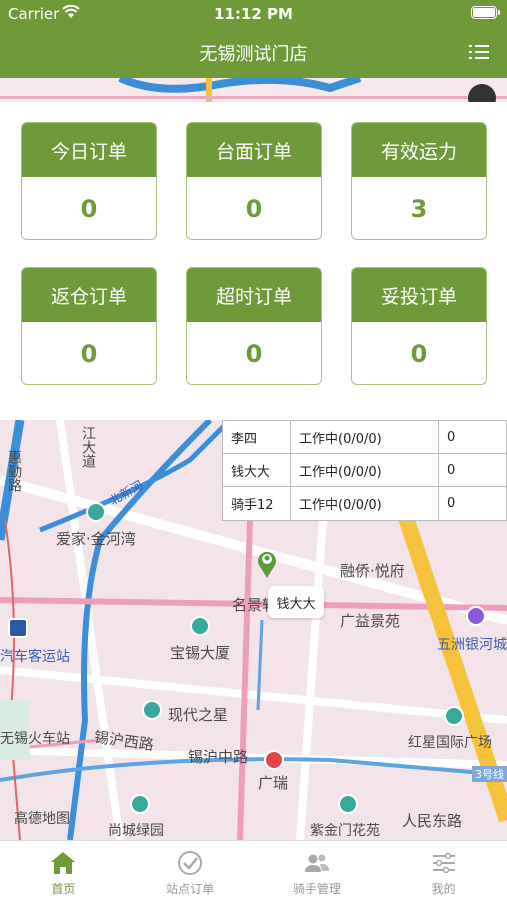  Describe the element at coordinates (200, 653) in the screenshot. I see `map-label: 宝锡大厦` at that location.